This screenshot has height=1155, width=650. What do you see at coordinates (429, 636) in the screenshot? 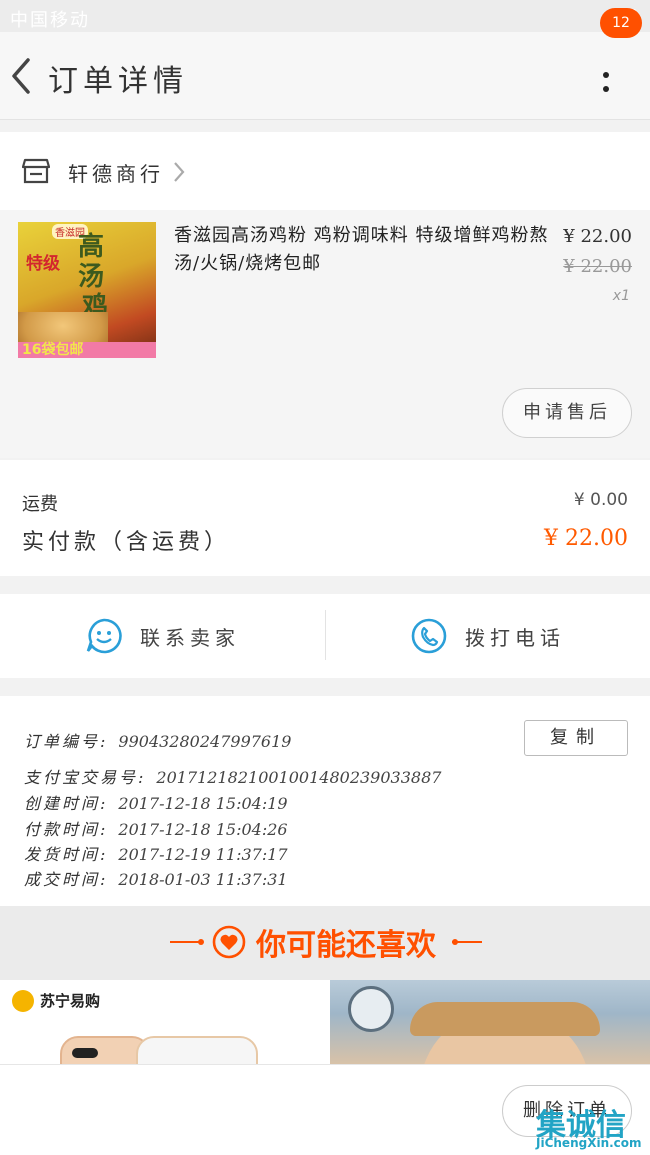
I see `phone-icon` at bounding box center [429, 636].